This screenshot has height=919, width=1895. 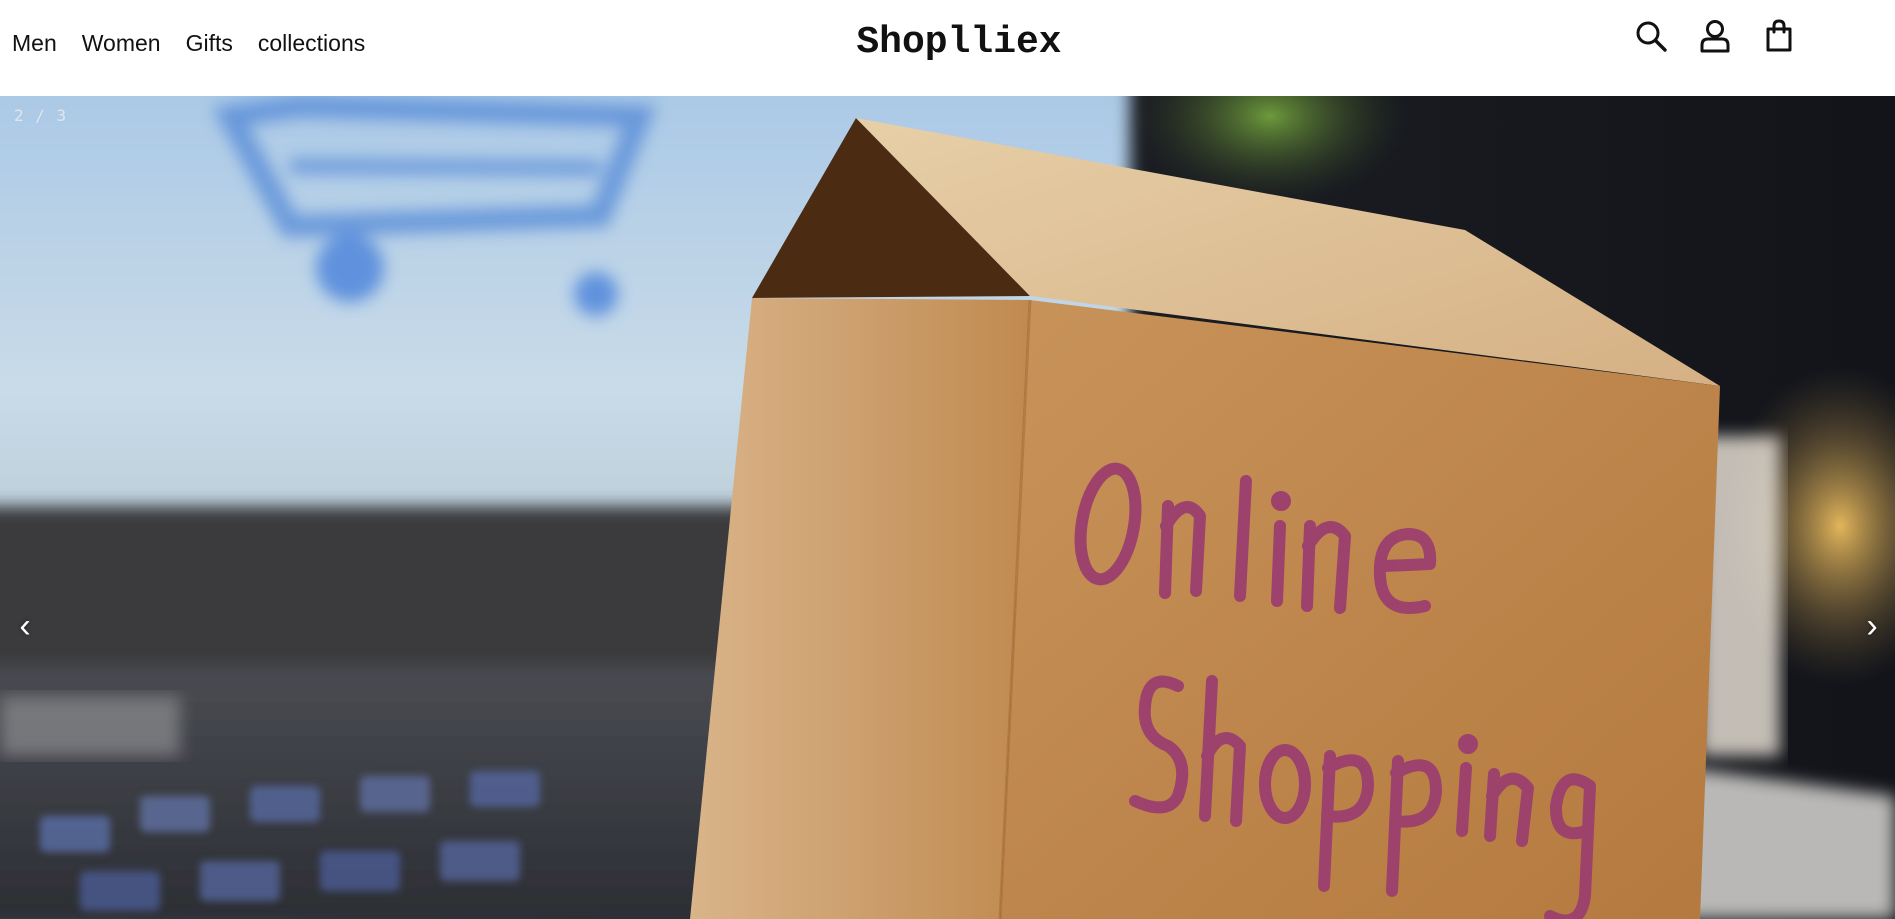 I want to click on shopping-bag-icon, so click(x=1779, y=36).